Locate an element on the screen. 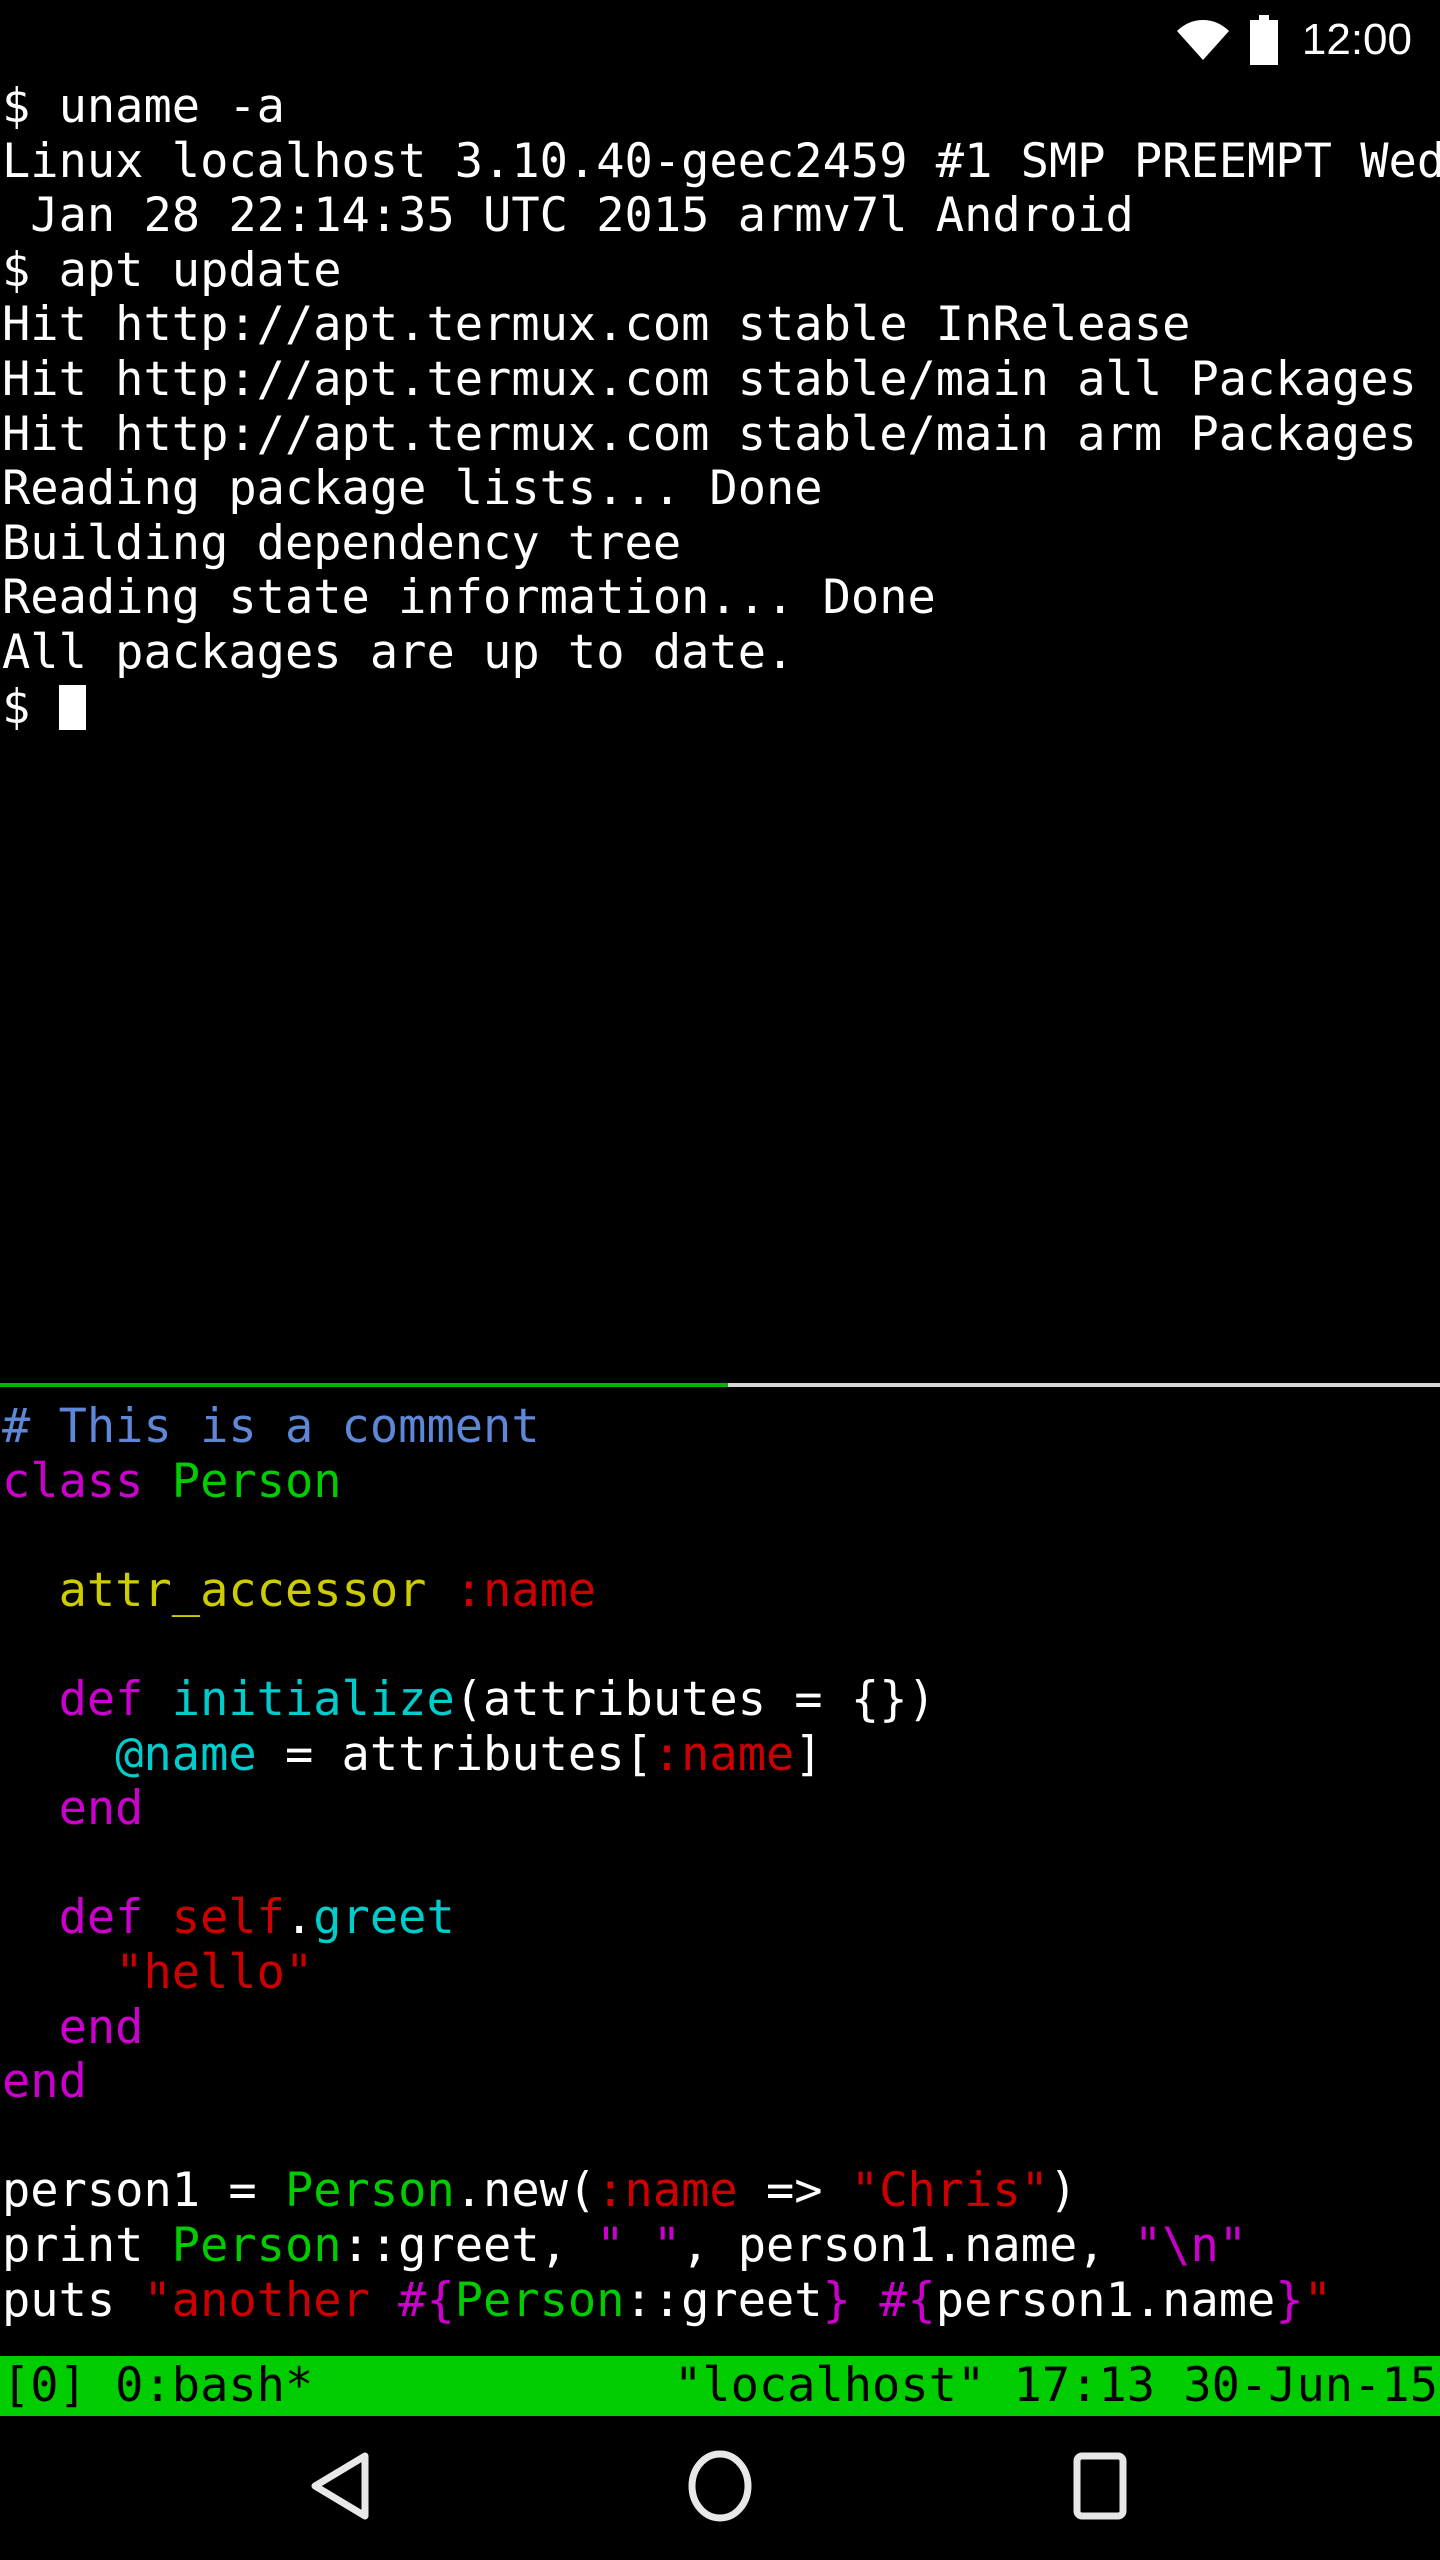 Image resolution: width=1440 pixels, height=2560 pixels. code-token: greet is located at coordinates (384, 1918).